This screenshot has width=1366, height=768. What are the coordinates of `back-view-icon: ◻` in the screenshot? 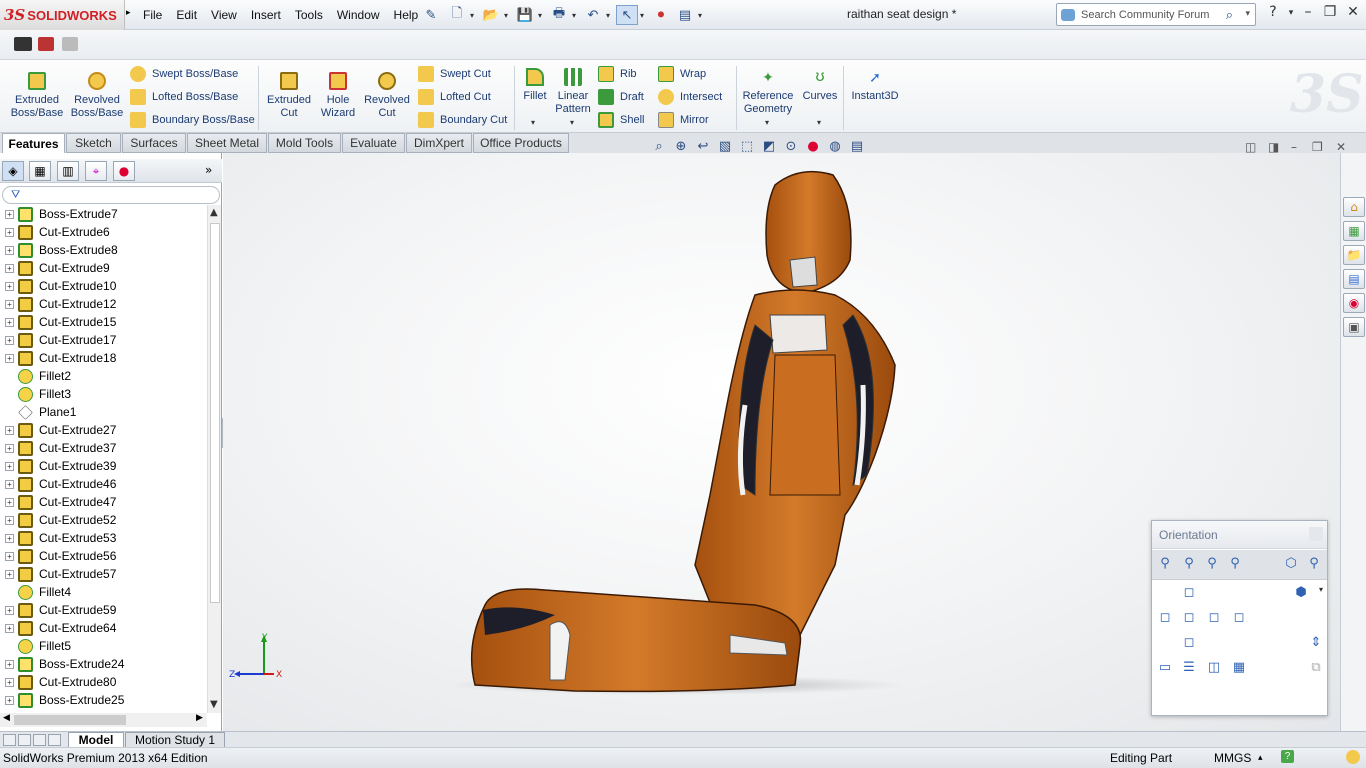 It's located at (1239, 618).